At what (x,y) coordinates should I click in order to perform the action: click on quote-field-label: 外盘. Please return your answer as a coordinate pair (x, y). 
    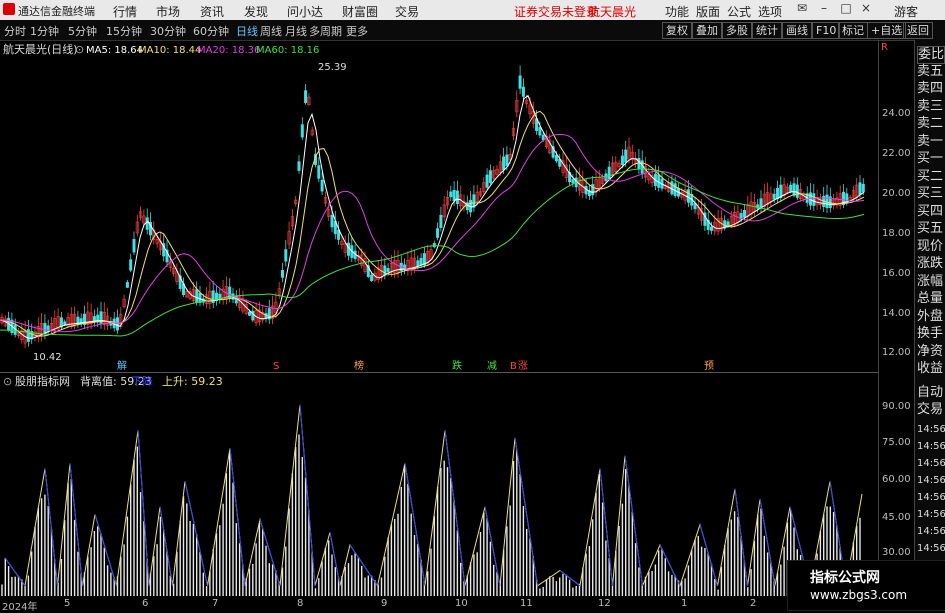
    Looking at the image, I should click on (930, 317).